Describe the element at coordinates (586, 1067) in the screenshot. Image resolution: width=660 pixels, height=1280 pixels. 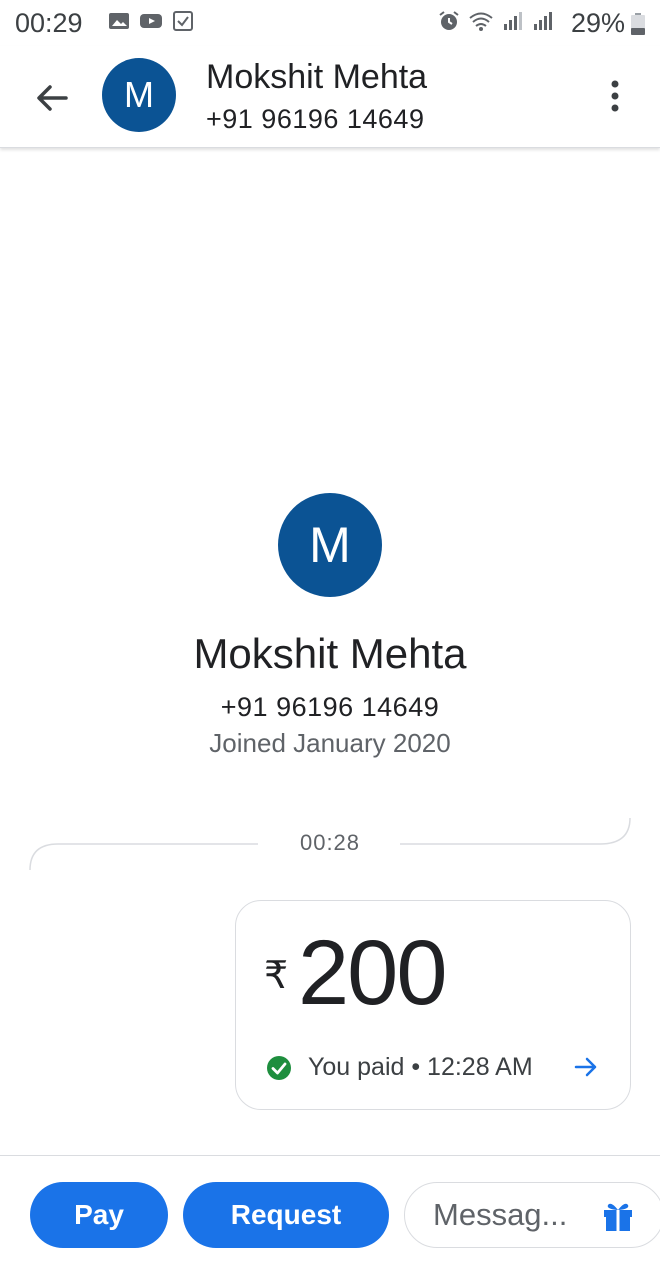
I see `arrow-right-icon` at that location.